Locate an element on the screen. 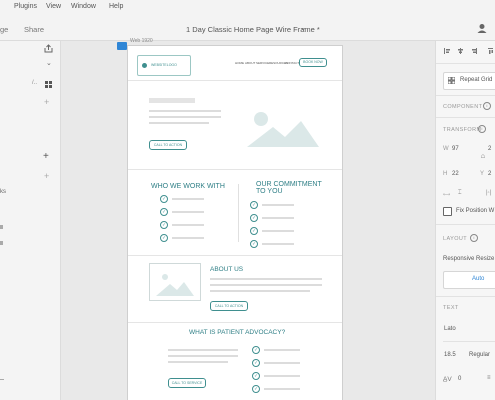 This screenshot has width=495, height=400. menu-window: Window is located at coordinates (83, 6).